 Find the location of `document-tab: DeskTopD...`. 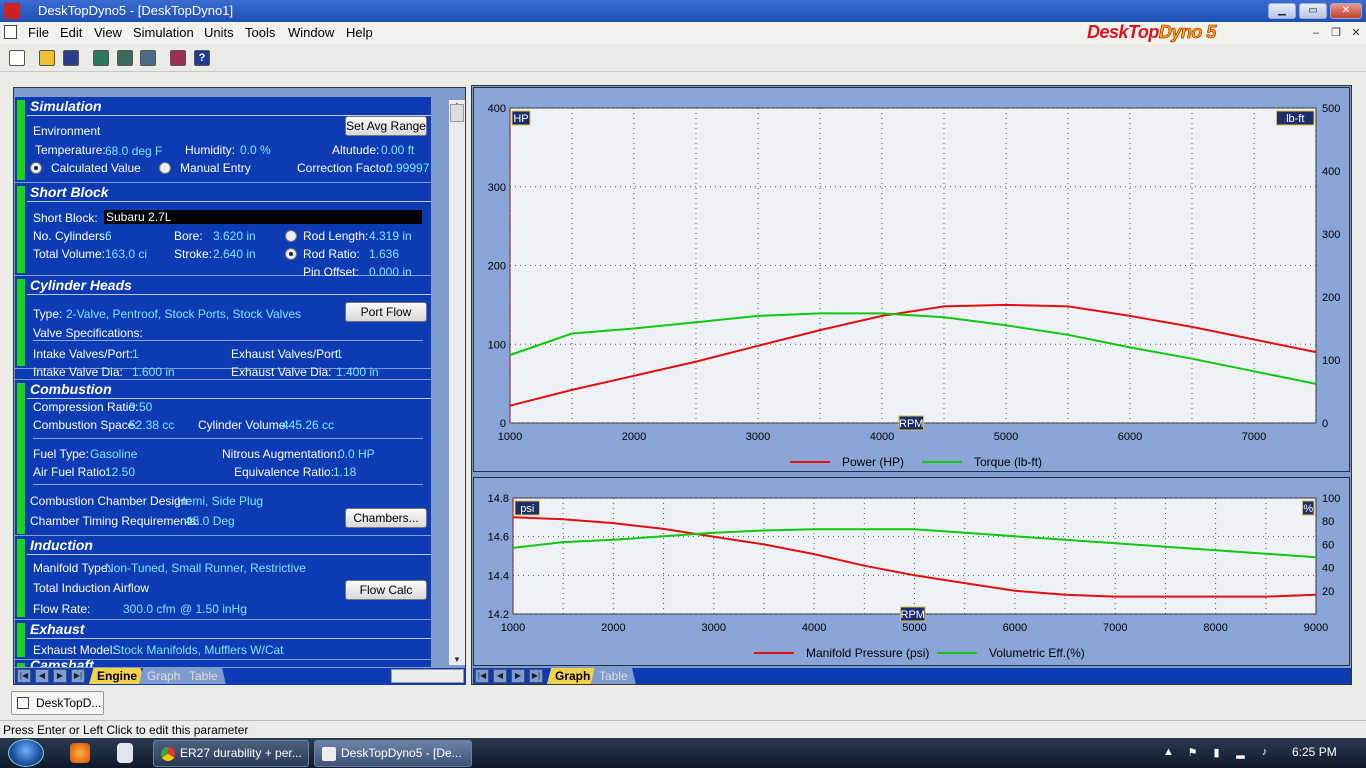

document-tab: DeskTopD... is located at coordinates (57, 703).